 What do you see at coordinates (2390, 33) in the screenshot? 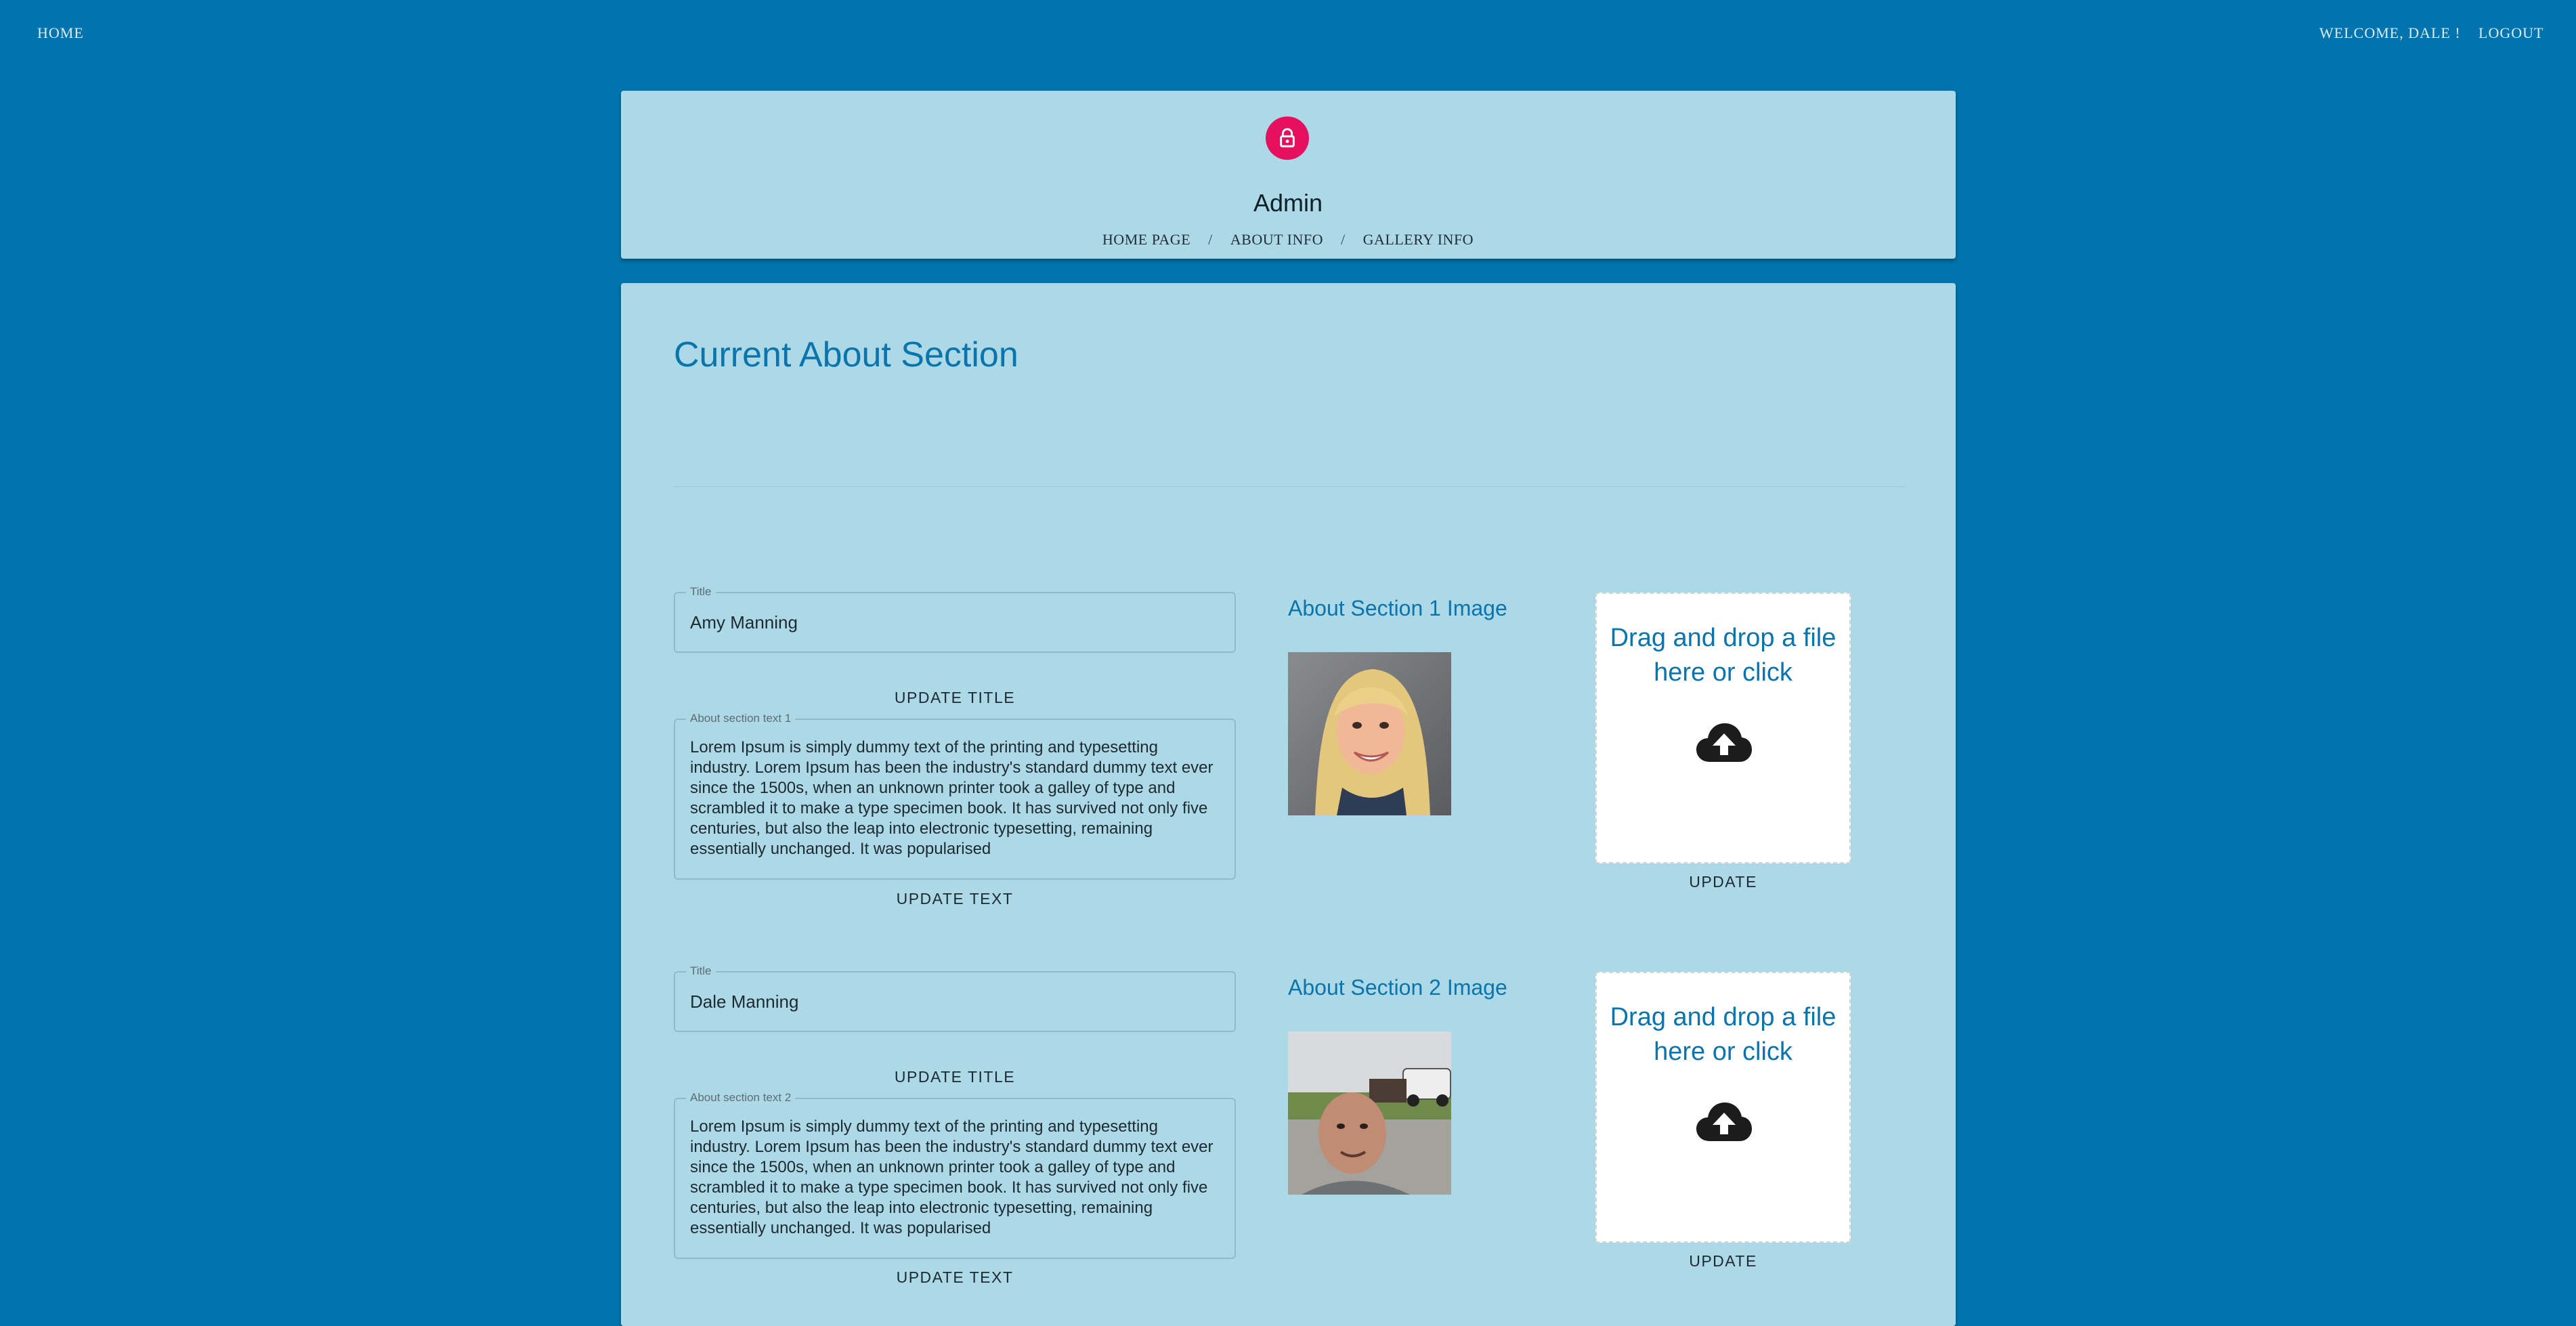
I see `welcome-user-link: WELCOME, DALE !` at bounding box center [2390, 33].